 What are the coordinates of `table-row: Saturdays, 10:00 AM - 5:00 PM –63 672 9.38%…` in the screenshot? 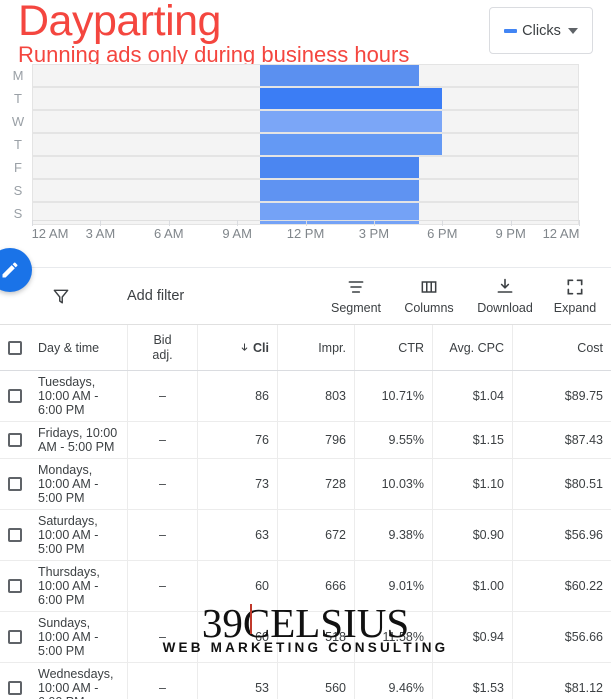 It's located at (305, 535).